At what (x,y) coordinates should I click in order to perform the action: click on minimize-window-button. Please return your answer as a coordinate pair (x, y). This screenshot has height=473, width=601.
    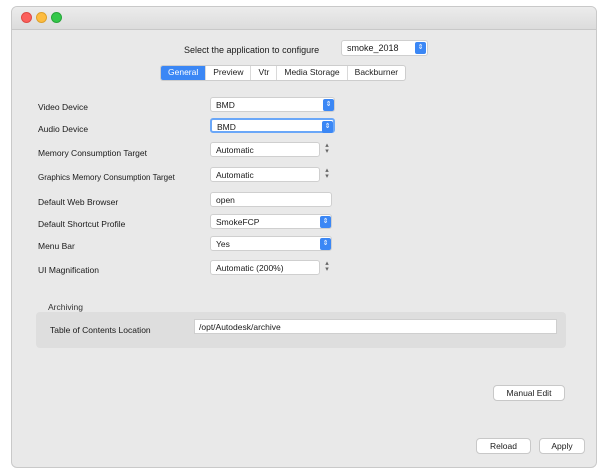
    Looking at the image, I should click on (41, 17).